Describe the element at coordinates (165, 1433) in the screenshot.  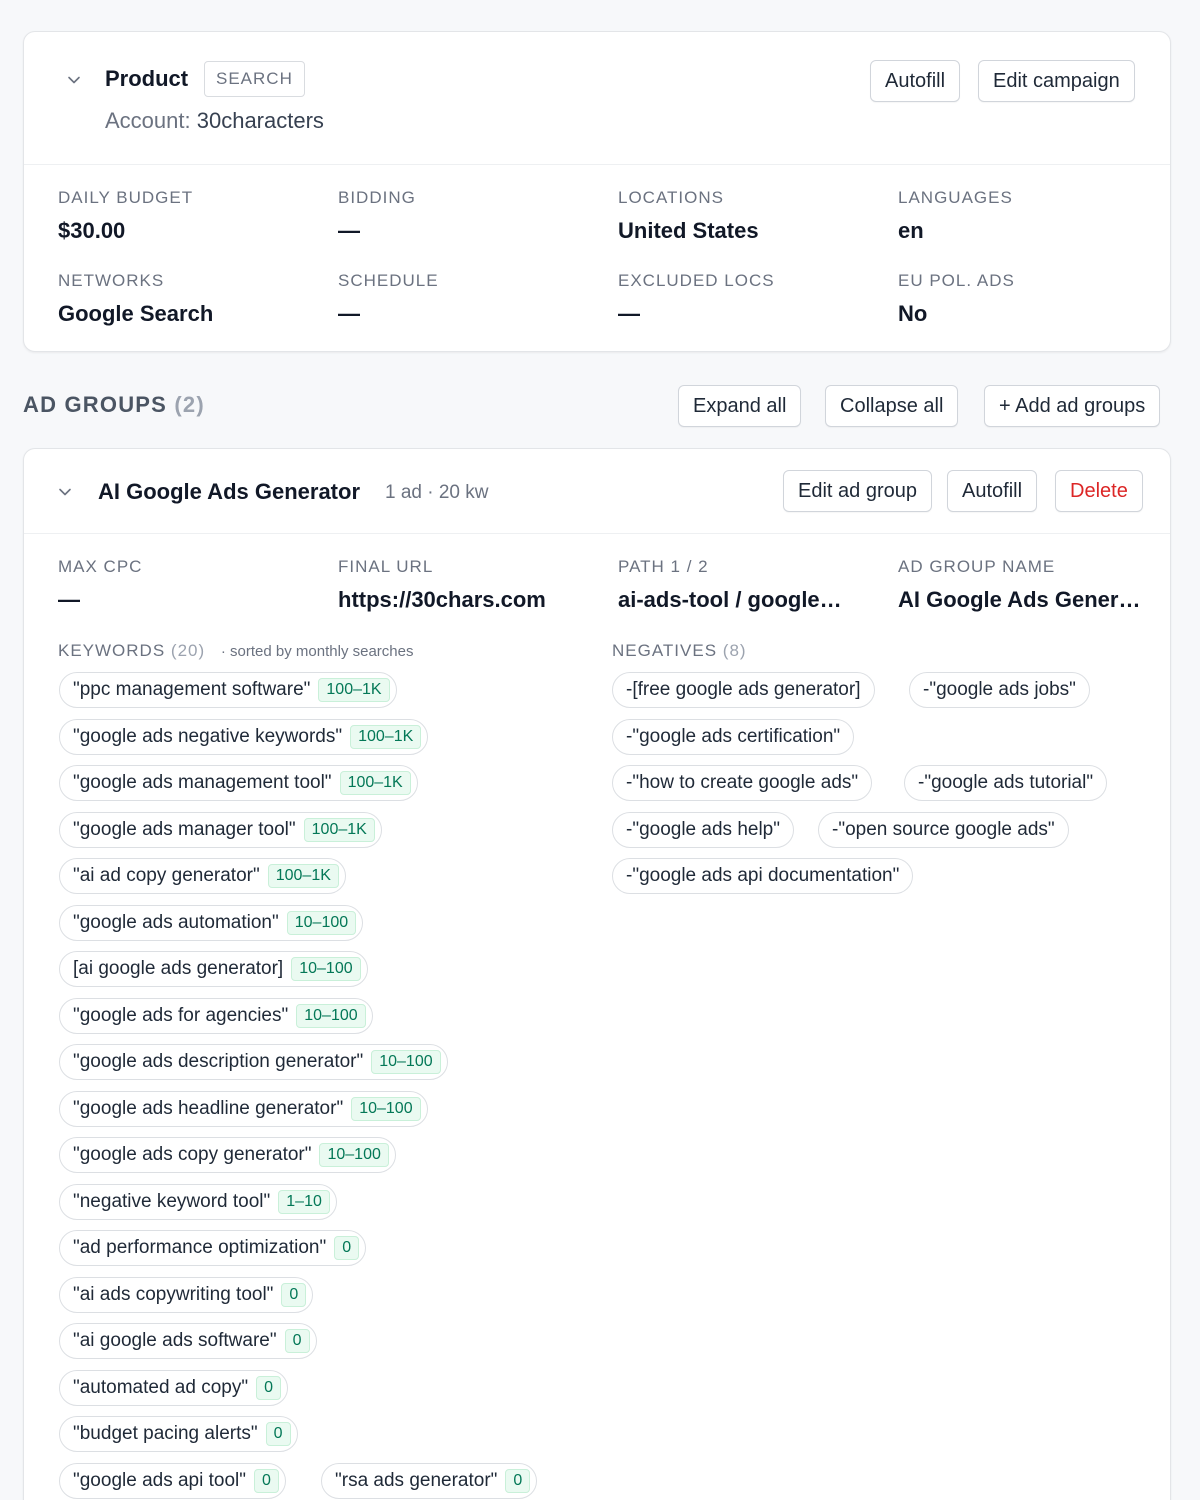
I see `keyword-text: "budget pacing alerts"` at that location.